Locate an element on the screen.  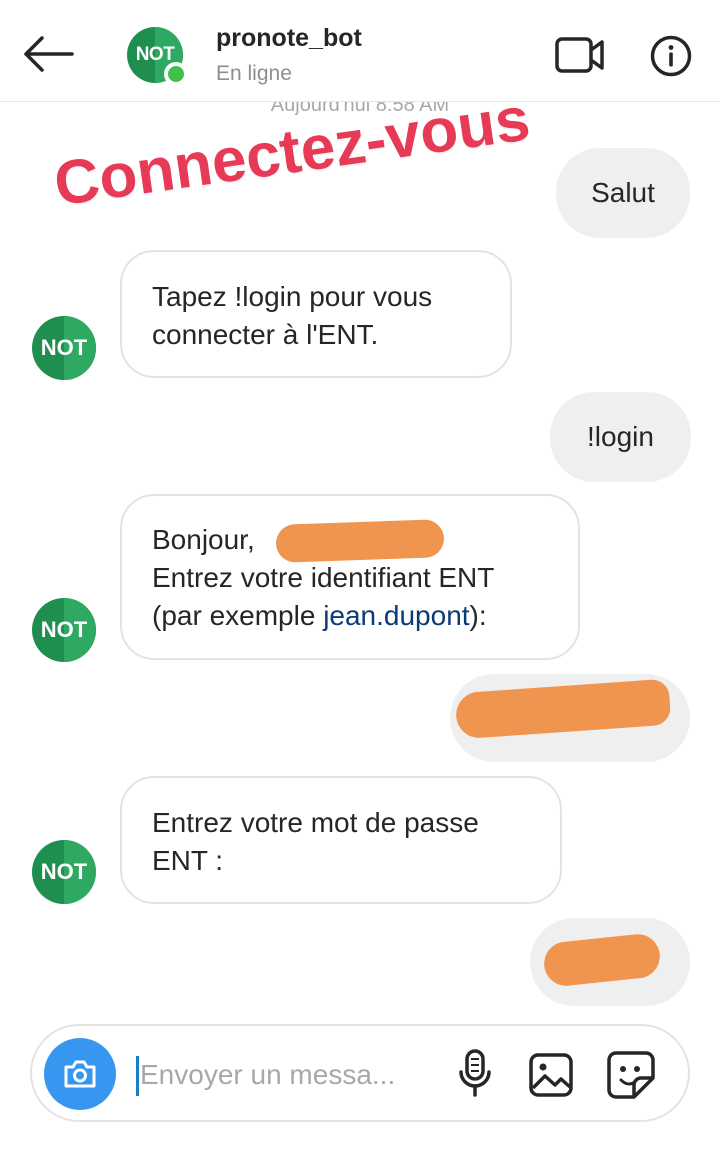
text-cursor is located at coordinates (137, 1076).